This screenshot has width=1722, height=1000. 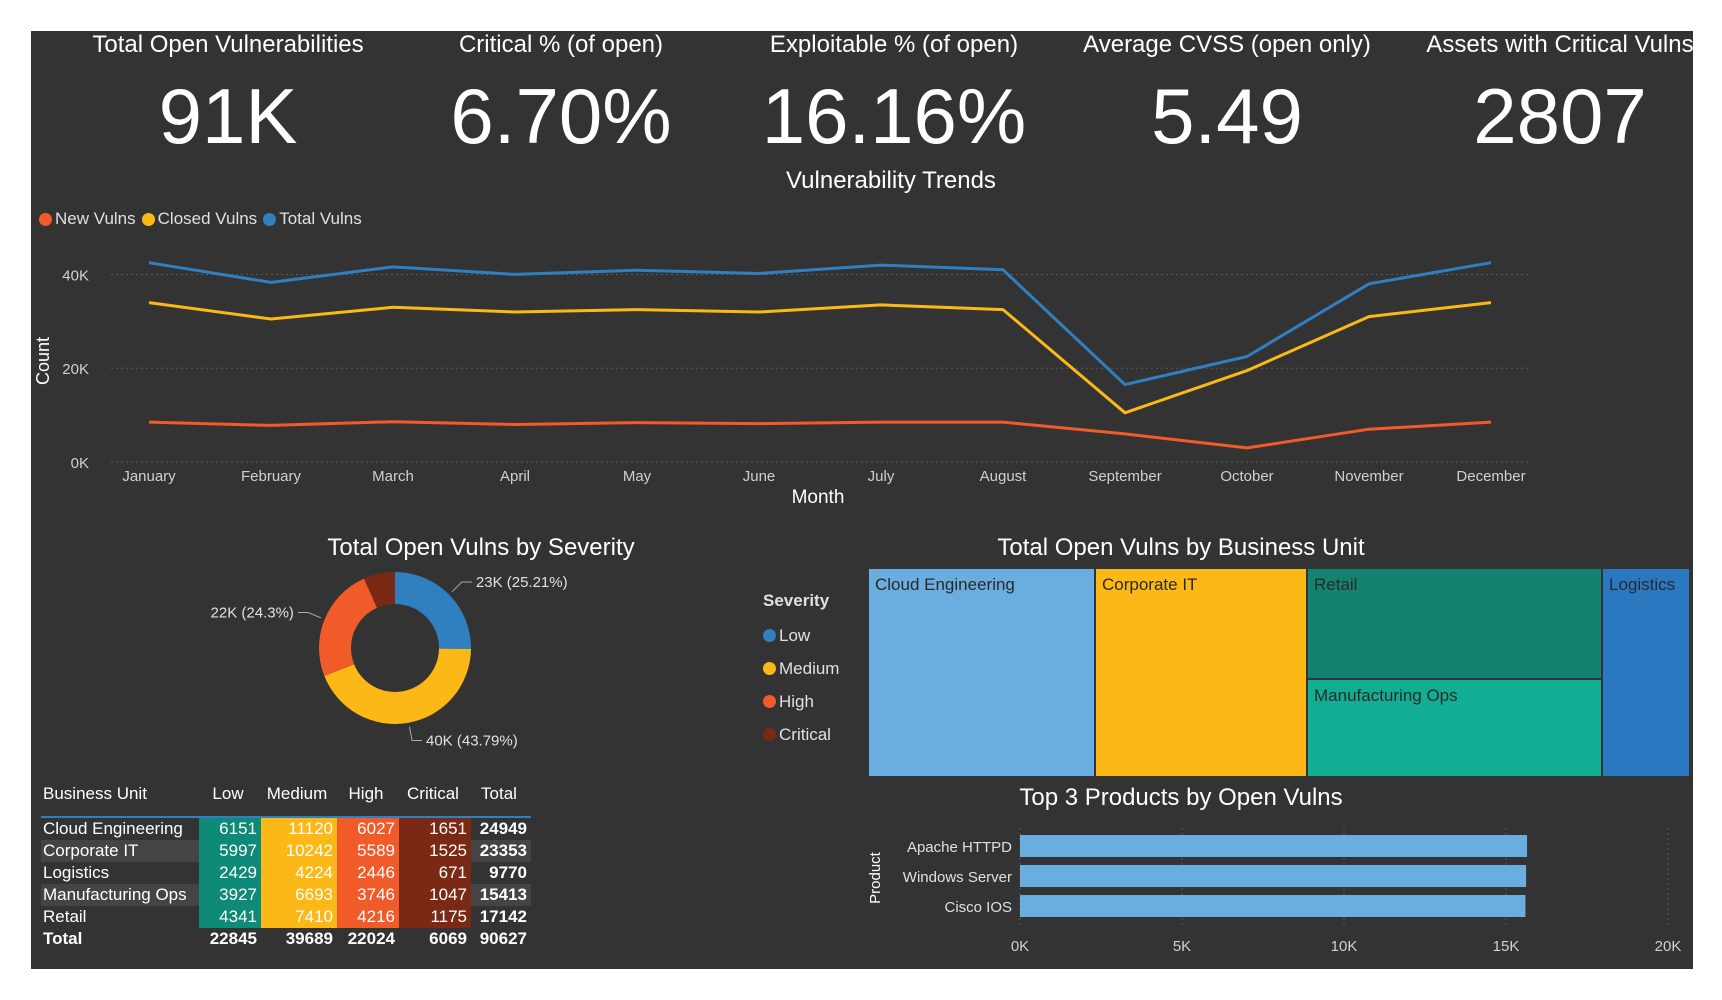 What do you see at coordinates (801, 734) in the screenshot?
I see `legend-item-critical: Critical` at bounding box center [801, 734].